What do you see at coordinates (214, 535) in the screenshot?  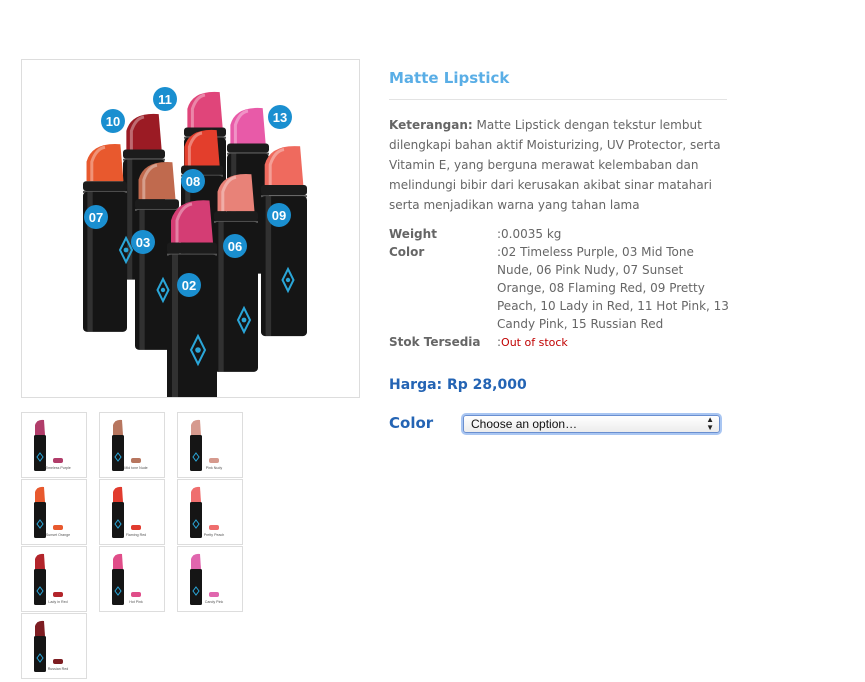 I see `thumbnail-caption: Pretty Peach` at bounding box center [214, 535].